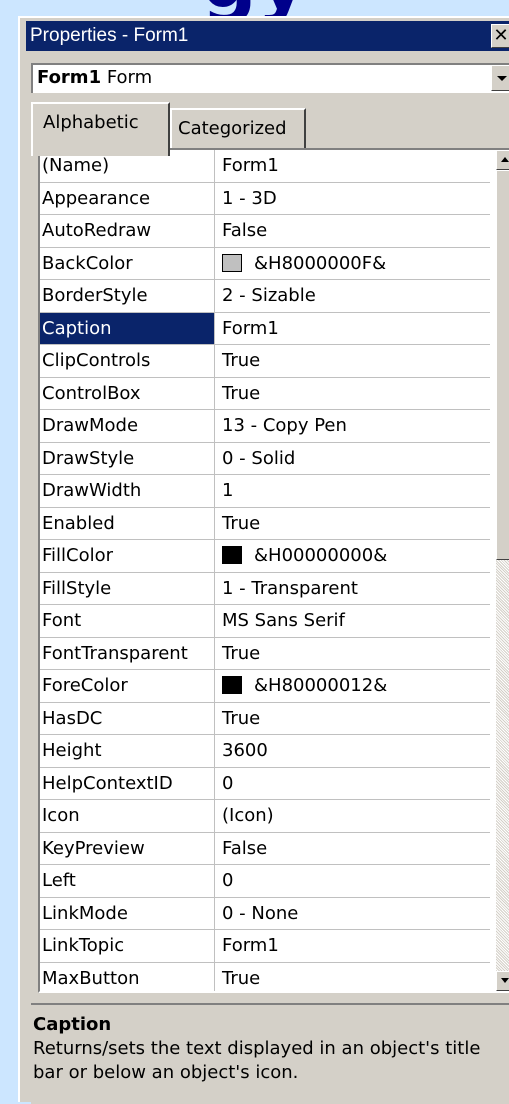  I want to click on property-row: HasDC True, so click(265, 718).